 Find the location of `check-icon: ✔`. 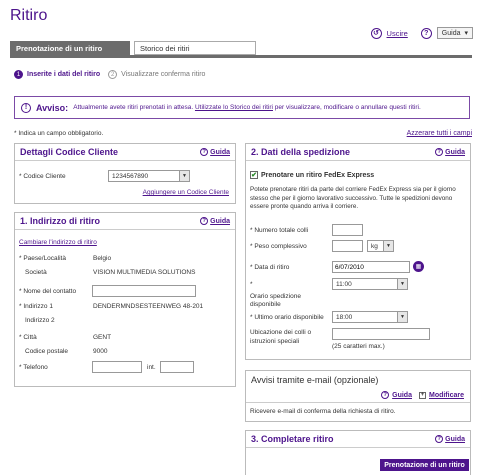

check-icon: ✔ is located at coordinates (254, 175).